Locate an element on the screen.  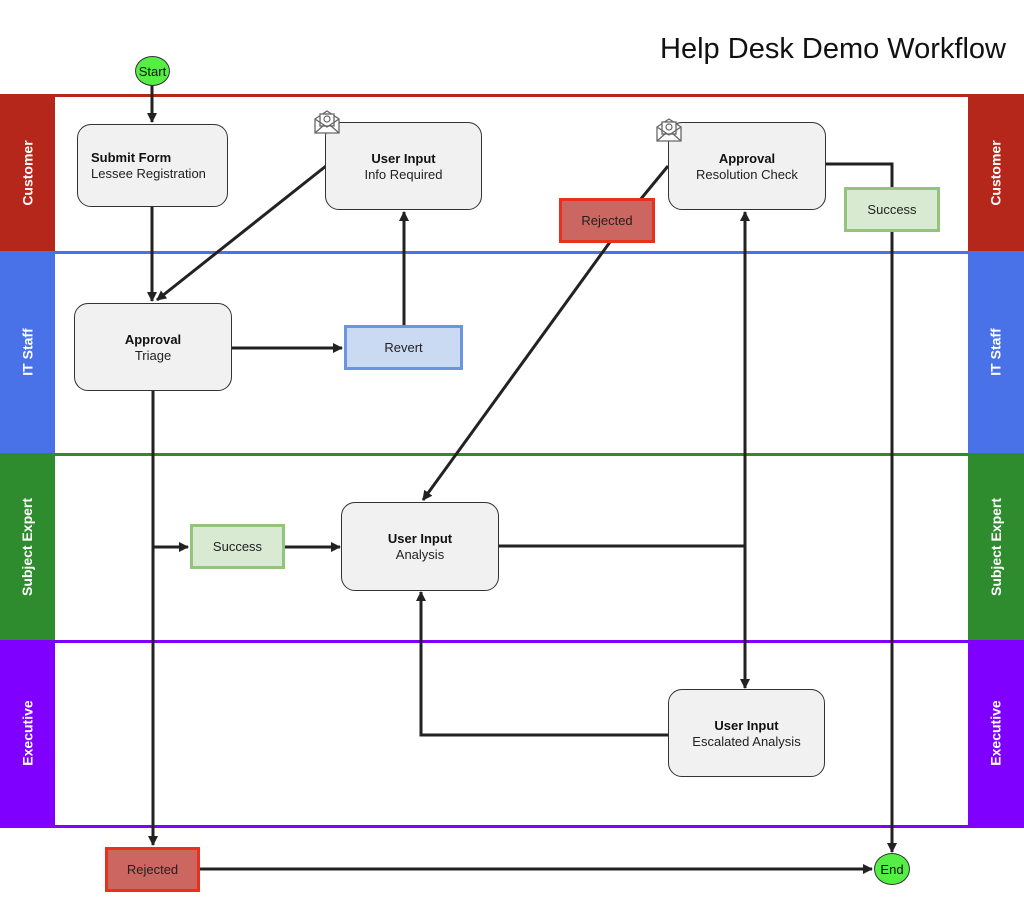
edge-resolution-to-success is located at coordinates (860, 174).